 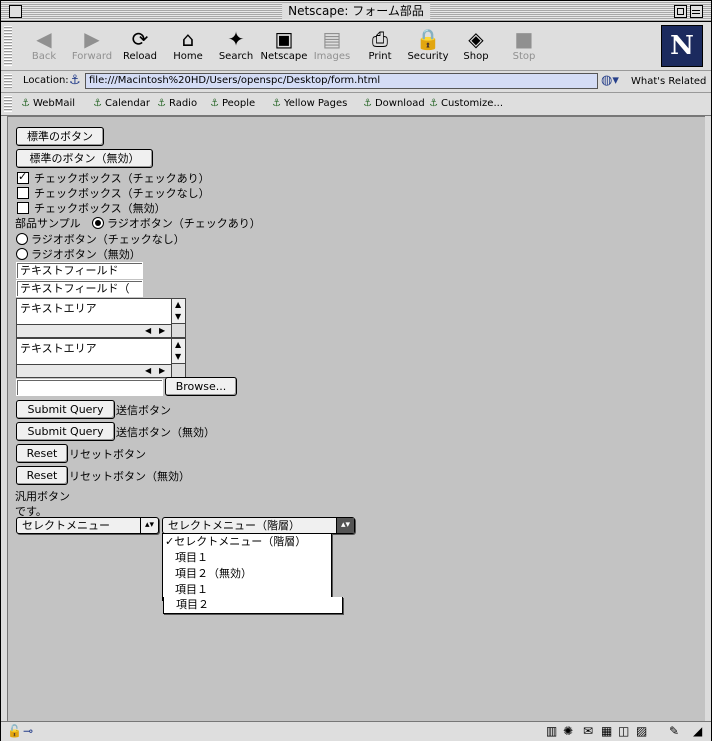 What do you see at coordinates (60, 136) in the screenshot?
I see `standard-button: 標準のボタン` at bounding box center [60, 136].